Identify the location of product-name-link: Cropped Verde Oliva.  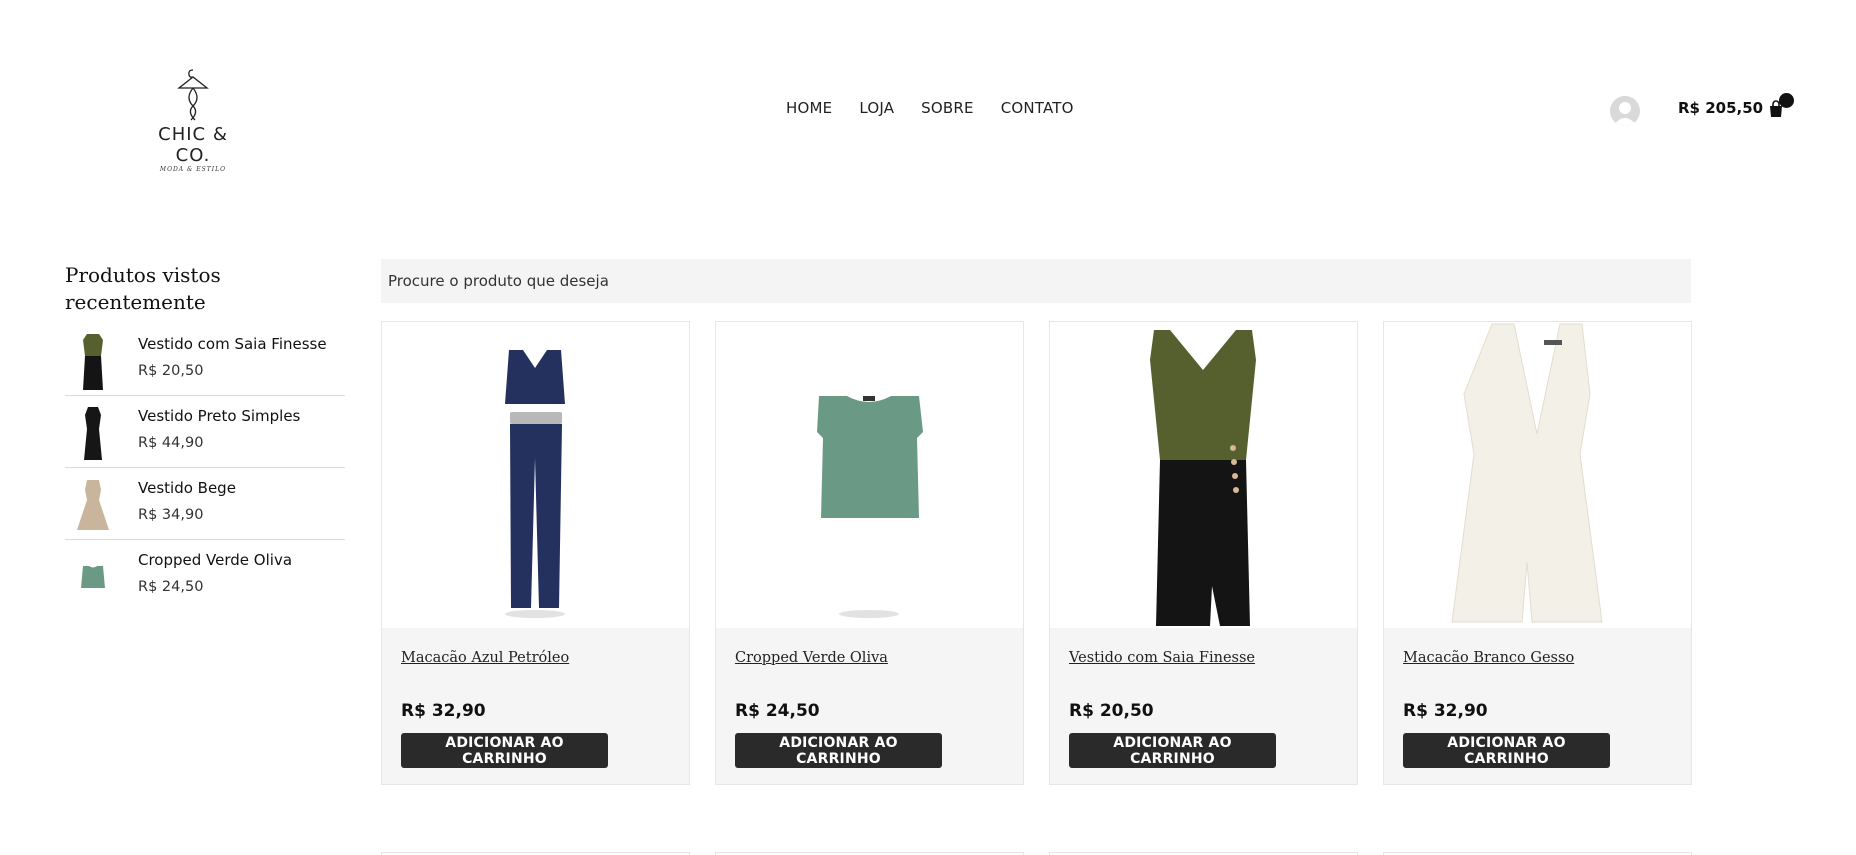
(811, 658).